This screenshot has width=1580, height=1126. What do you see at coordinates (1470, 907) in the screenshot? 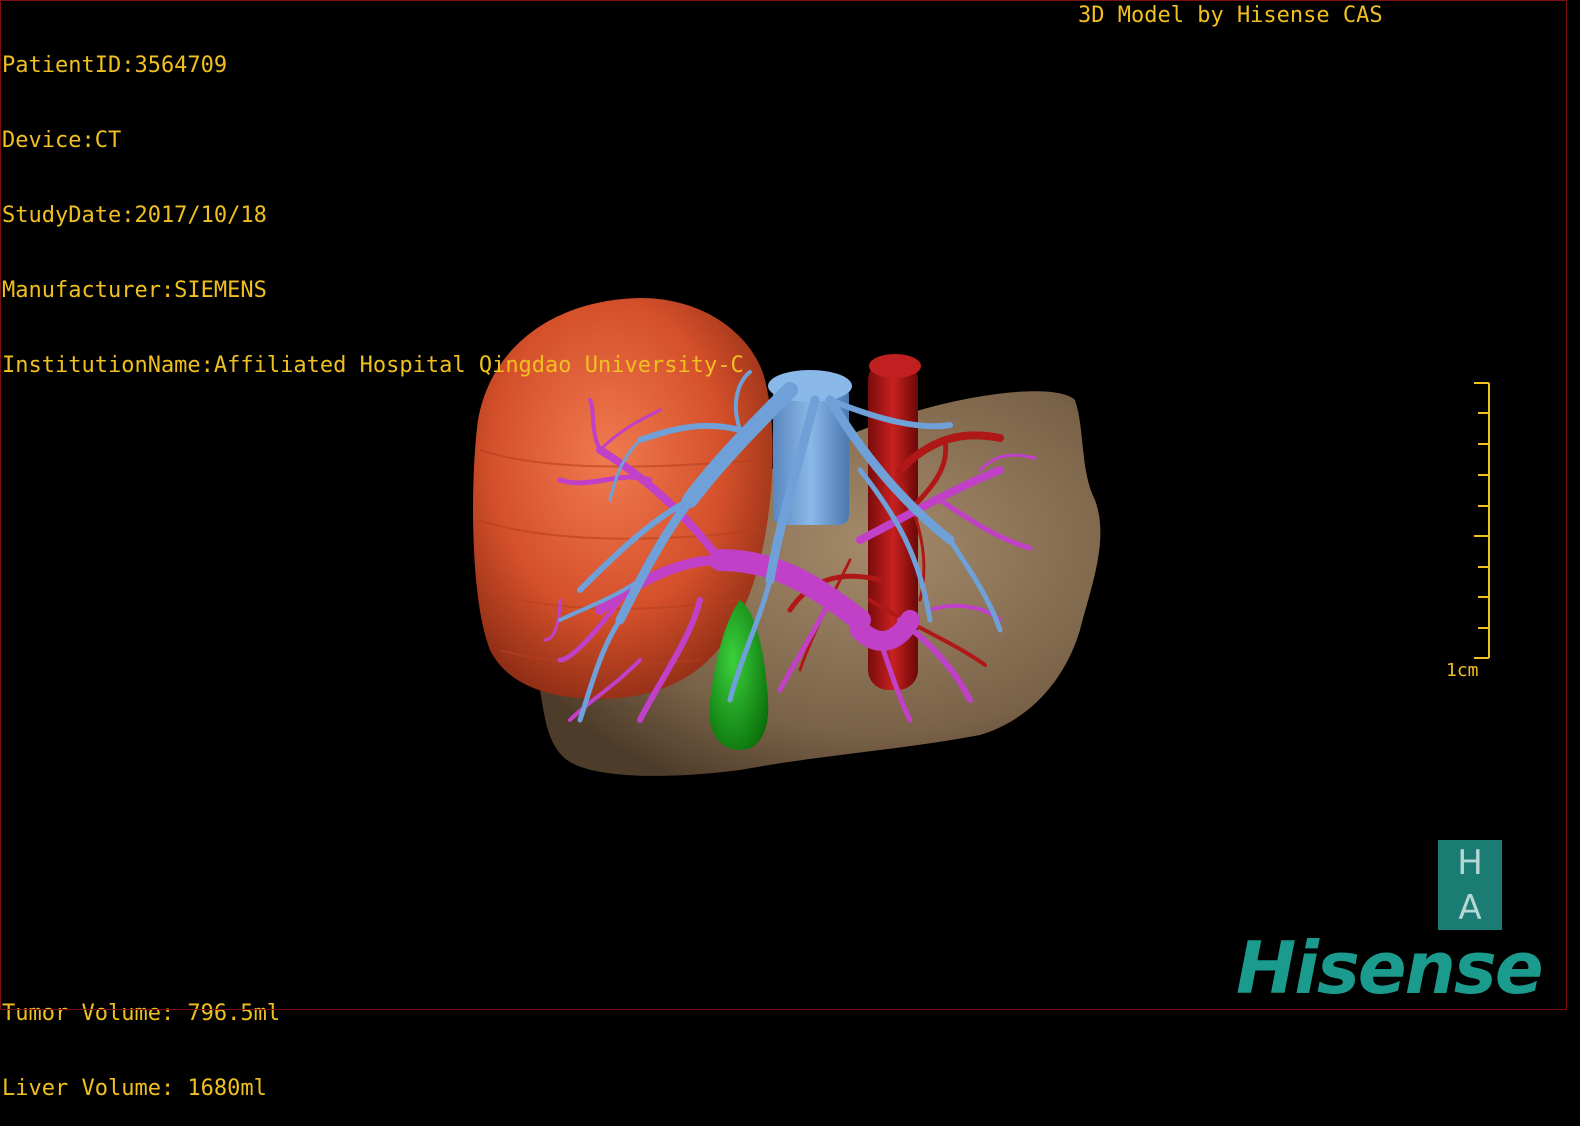
I see `ha-badge-bottom-letter: A` at bounding box center [1470, 907].